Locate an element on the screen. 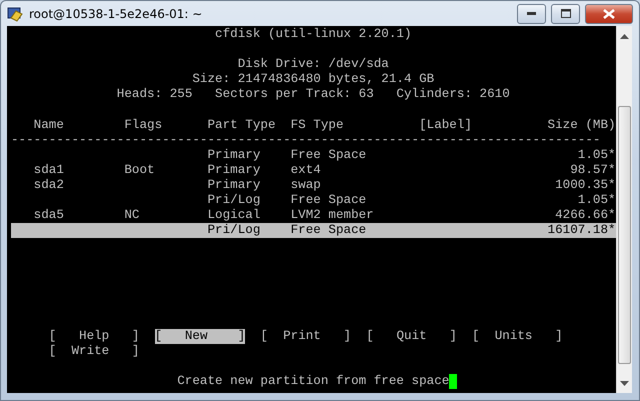  table-cell: LVM2 member is located at coordinates (332, 215).